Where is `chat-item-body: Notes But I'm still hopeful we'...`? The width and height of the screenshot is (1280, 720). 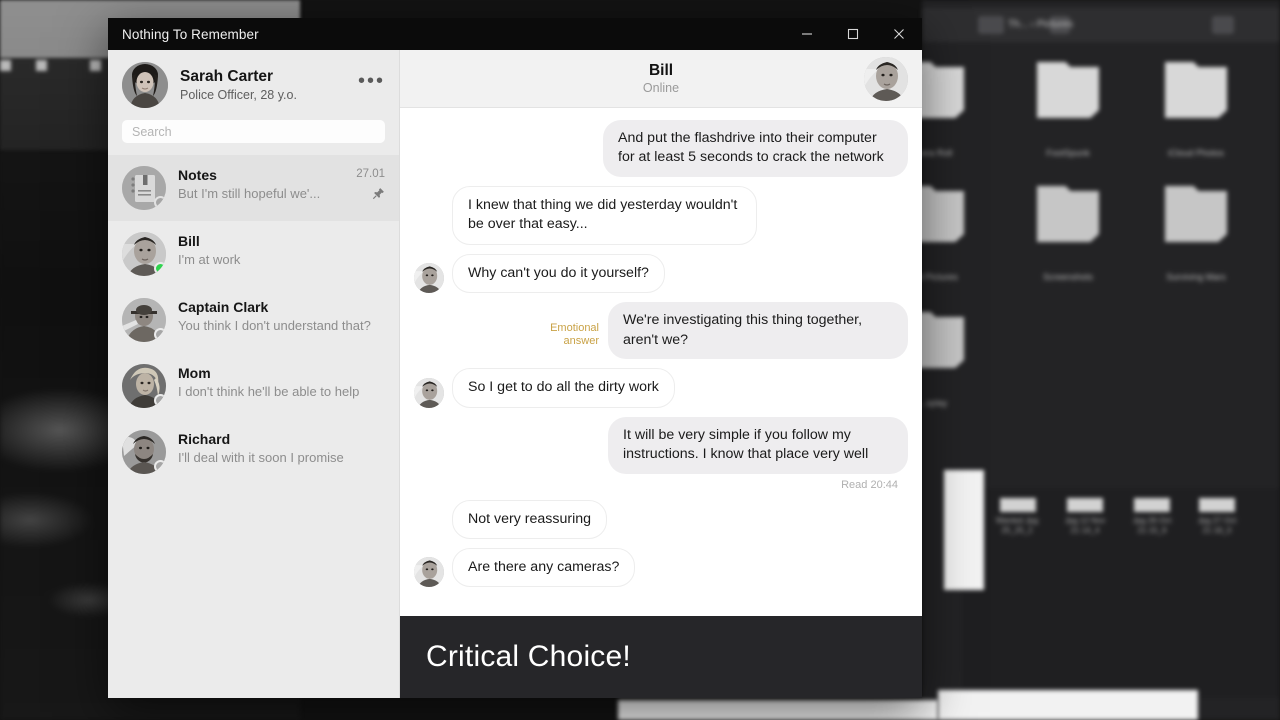
chat-item-body: Notes But I'm still hopeful we'... is located at coordinates (264, 183).